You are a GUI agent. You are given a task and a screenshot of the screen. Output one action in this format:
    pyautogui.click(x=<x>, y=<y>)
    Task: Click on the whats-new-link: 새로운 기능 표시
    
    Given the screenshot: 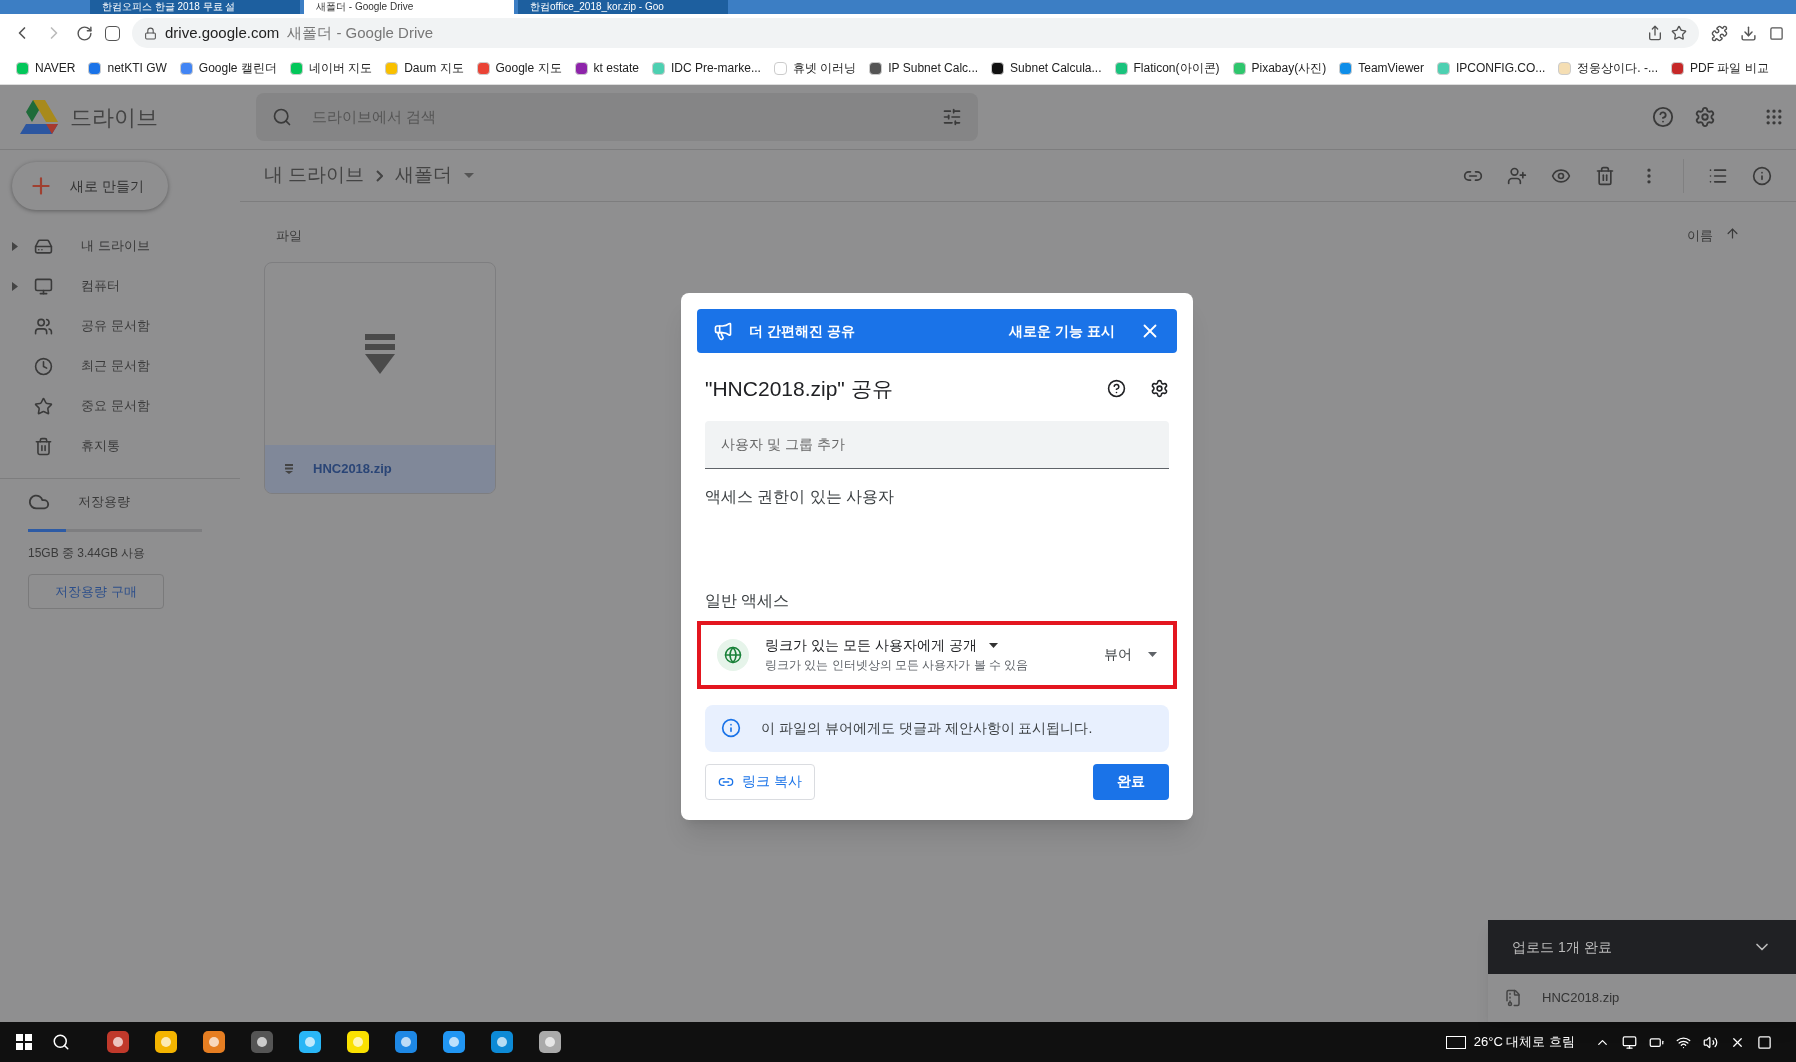 What is the action you would take?
    pyautogui.click(x=1062, y=331)
    